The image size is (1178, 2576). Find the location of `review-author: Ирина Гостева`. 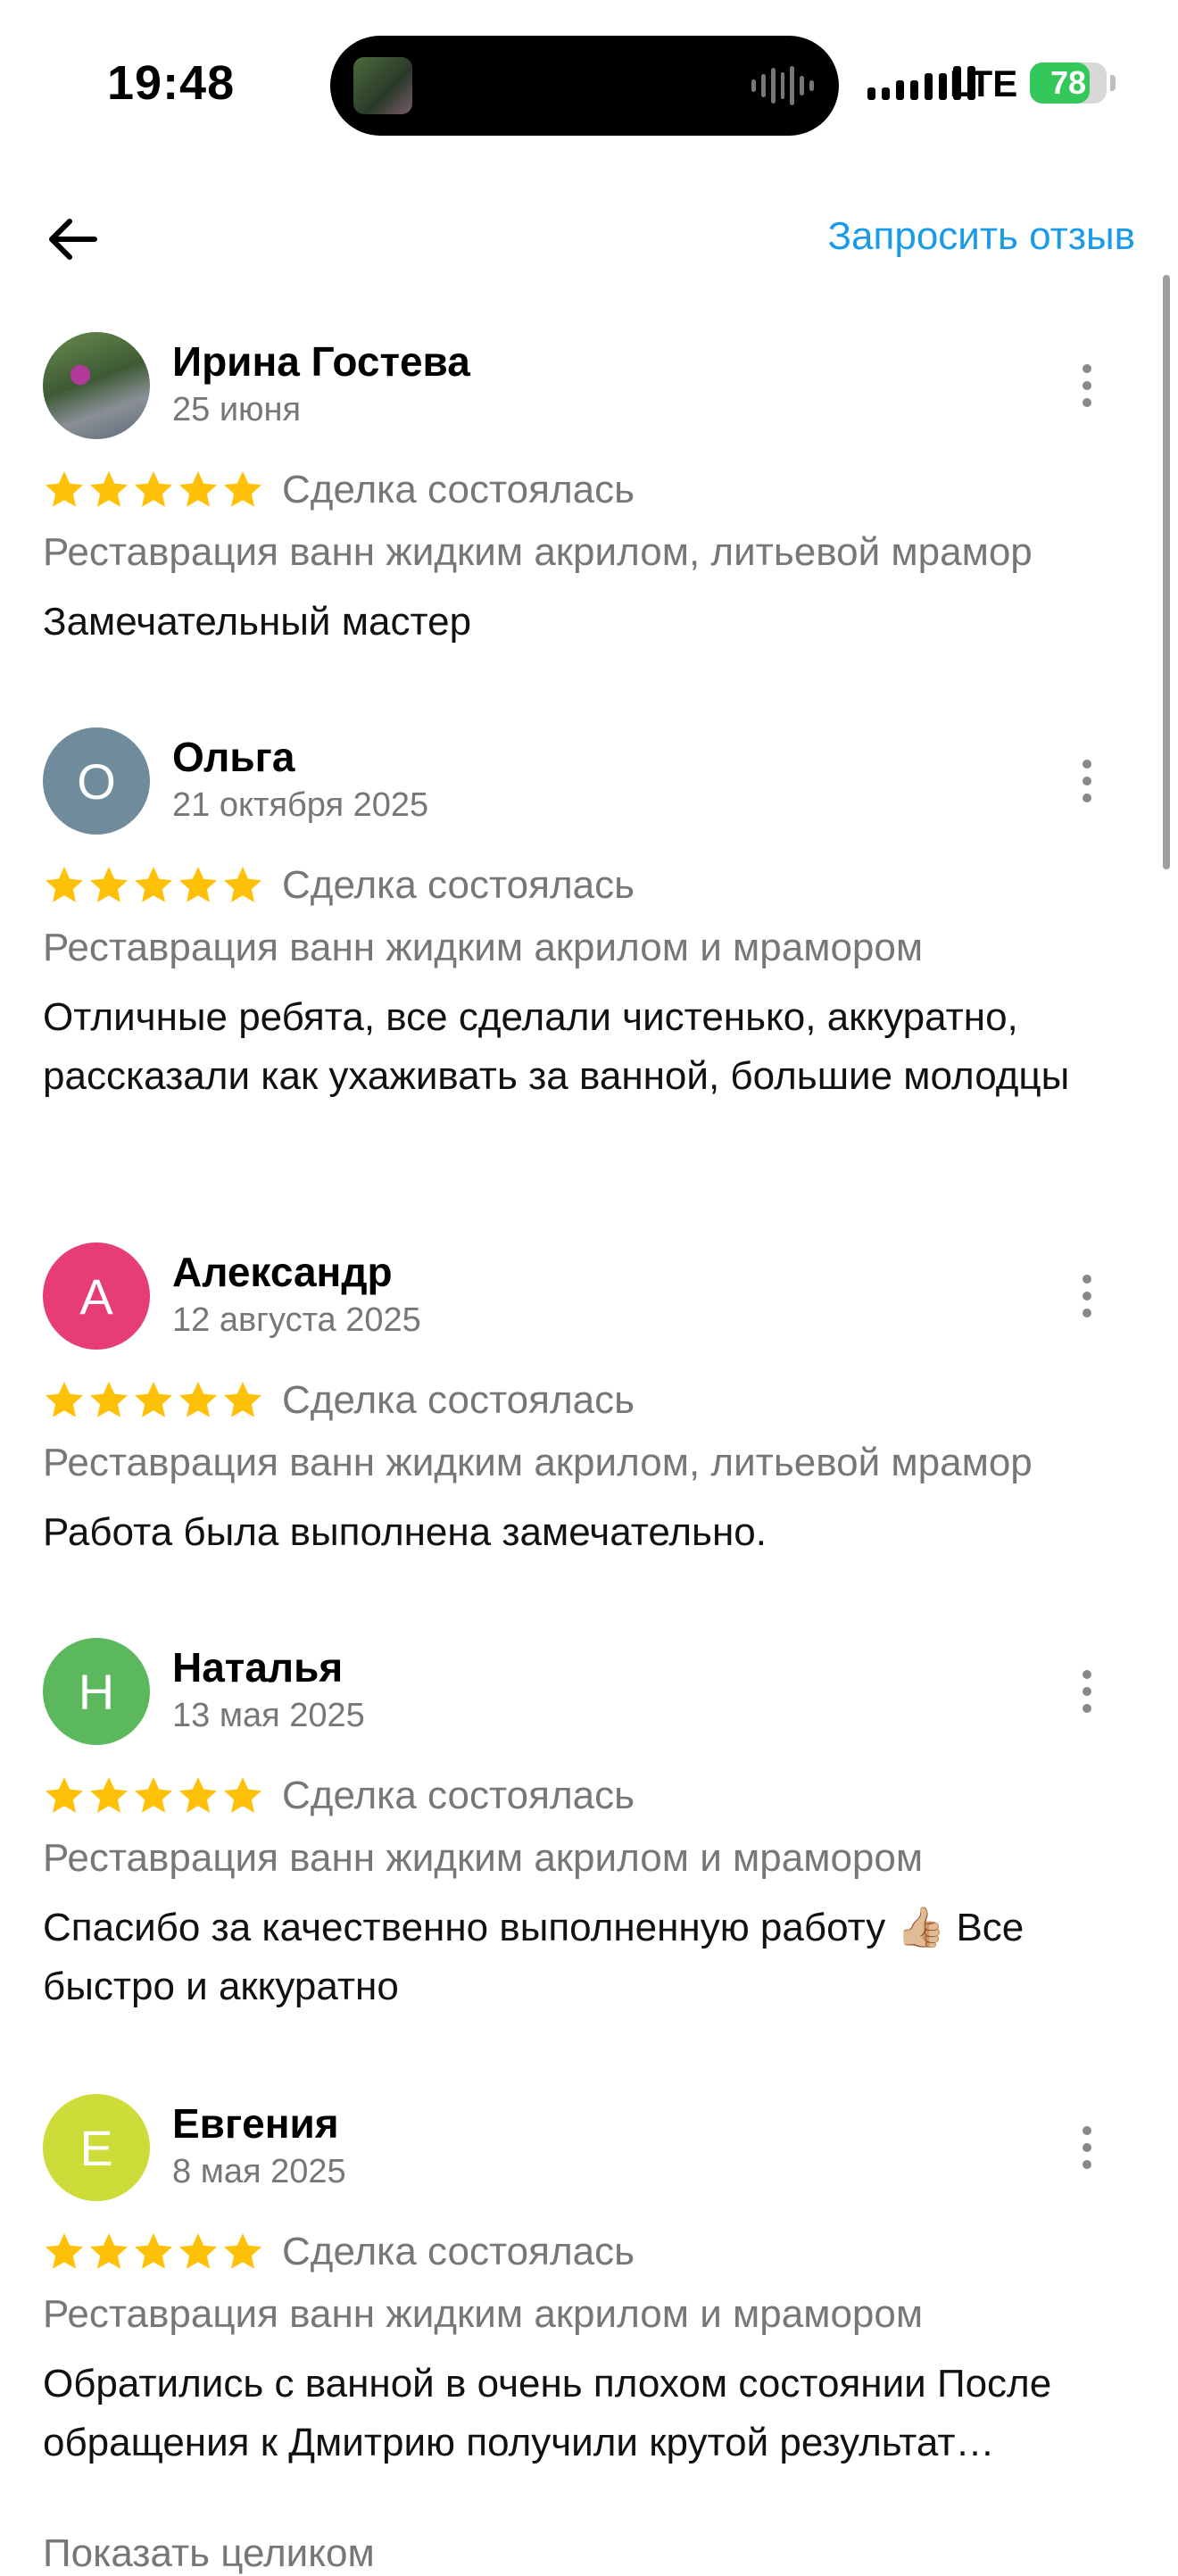

review-author: Ирина Гостева is located at coordinates (321, 362).